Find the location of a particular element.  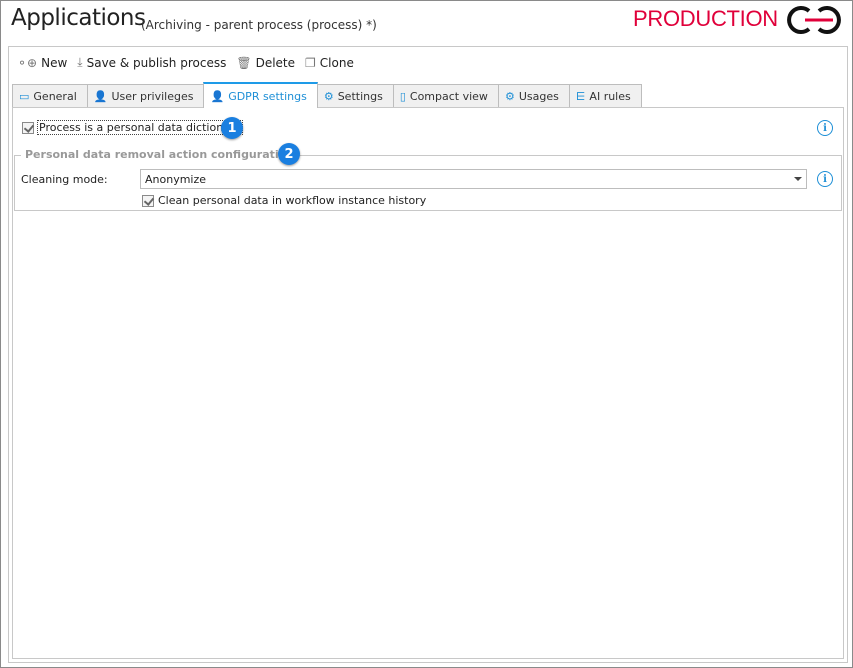

personal-data-dictionary-checkbox: Process is a personal data dictionary is located at coordinates (132, 127).